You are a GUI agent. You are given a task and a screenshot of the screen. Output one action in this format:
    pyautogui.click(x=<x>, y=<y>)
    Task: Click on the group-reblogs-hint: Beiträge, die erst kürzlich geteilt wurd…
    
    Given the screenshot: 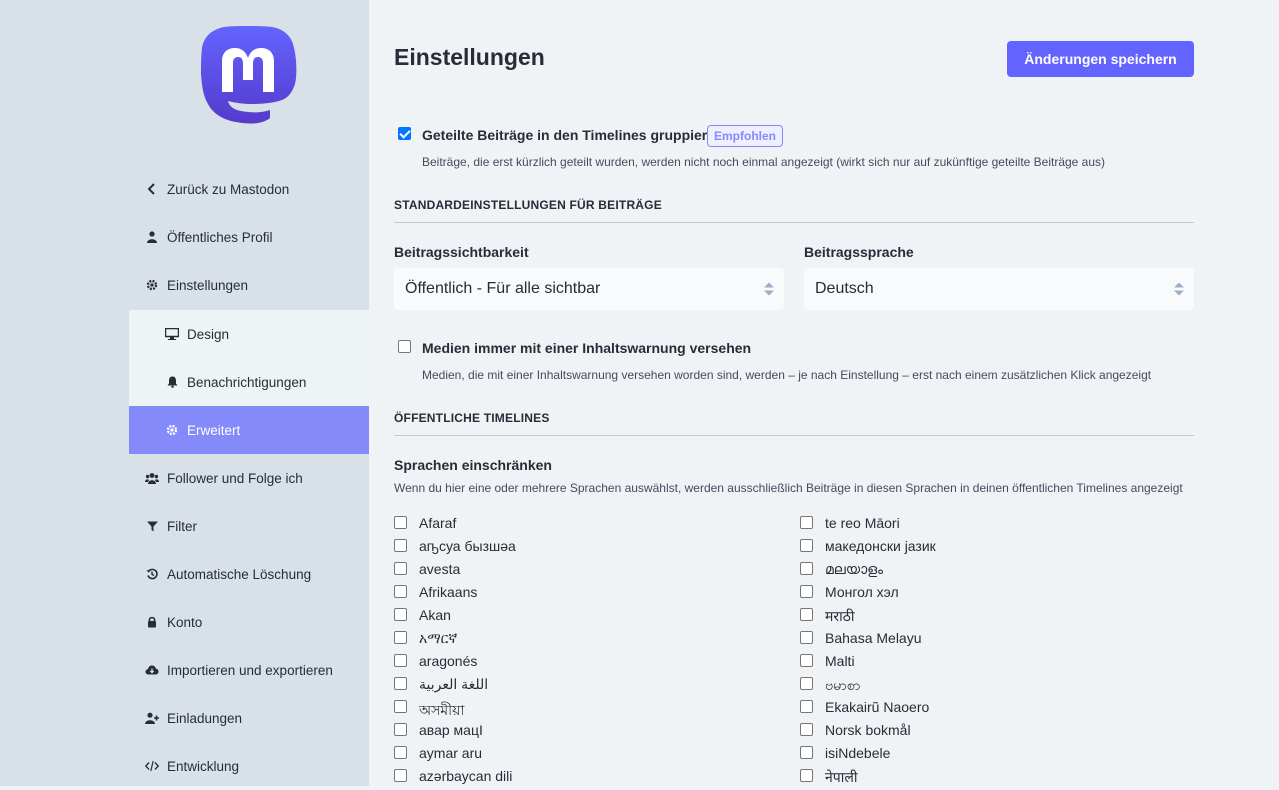 What is the action you would take?
    pyautogui.click(x=764, y=162)
    